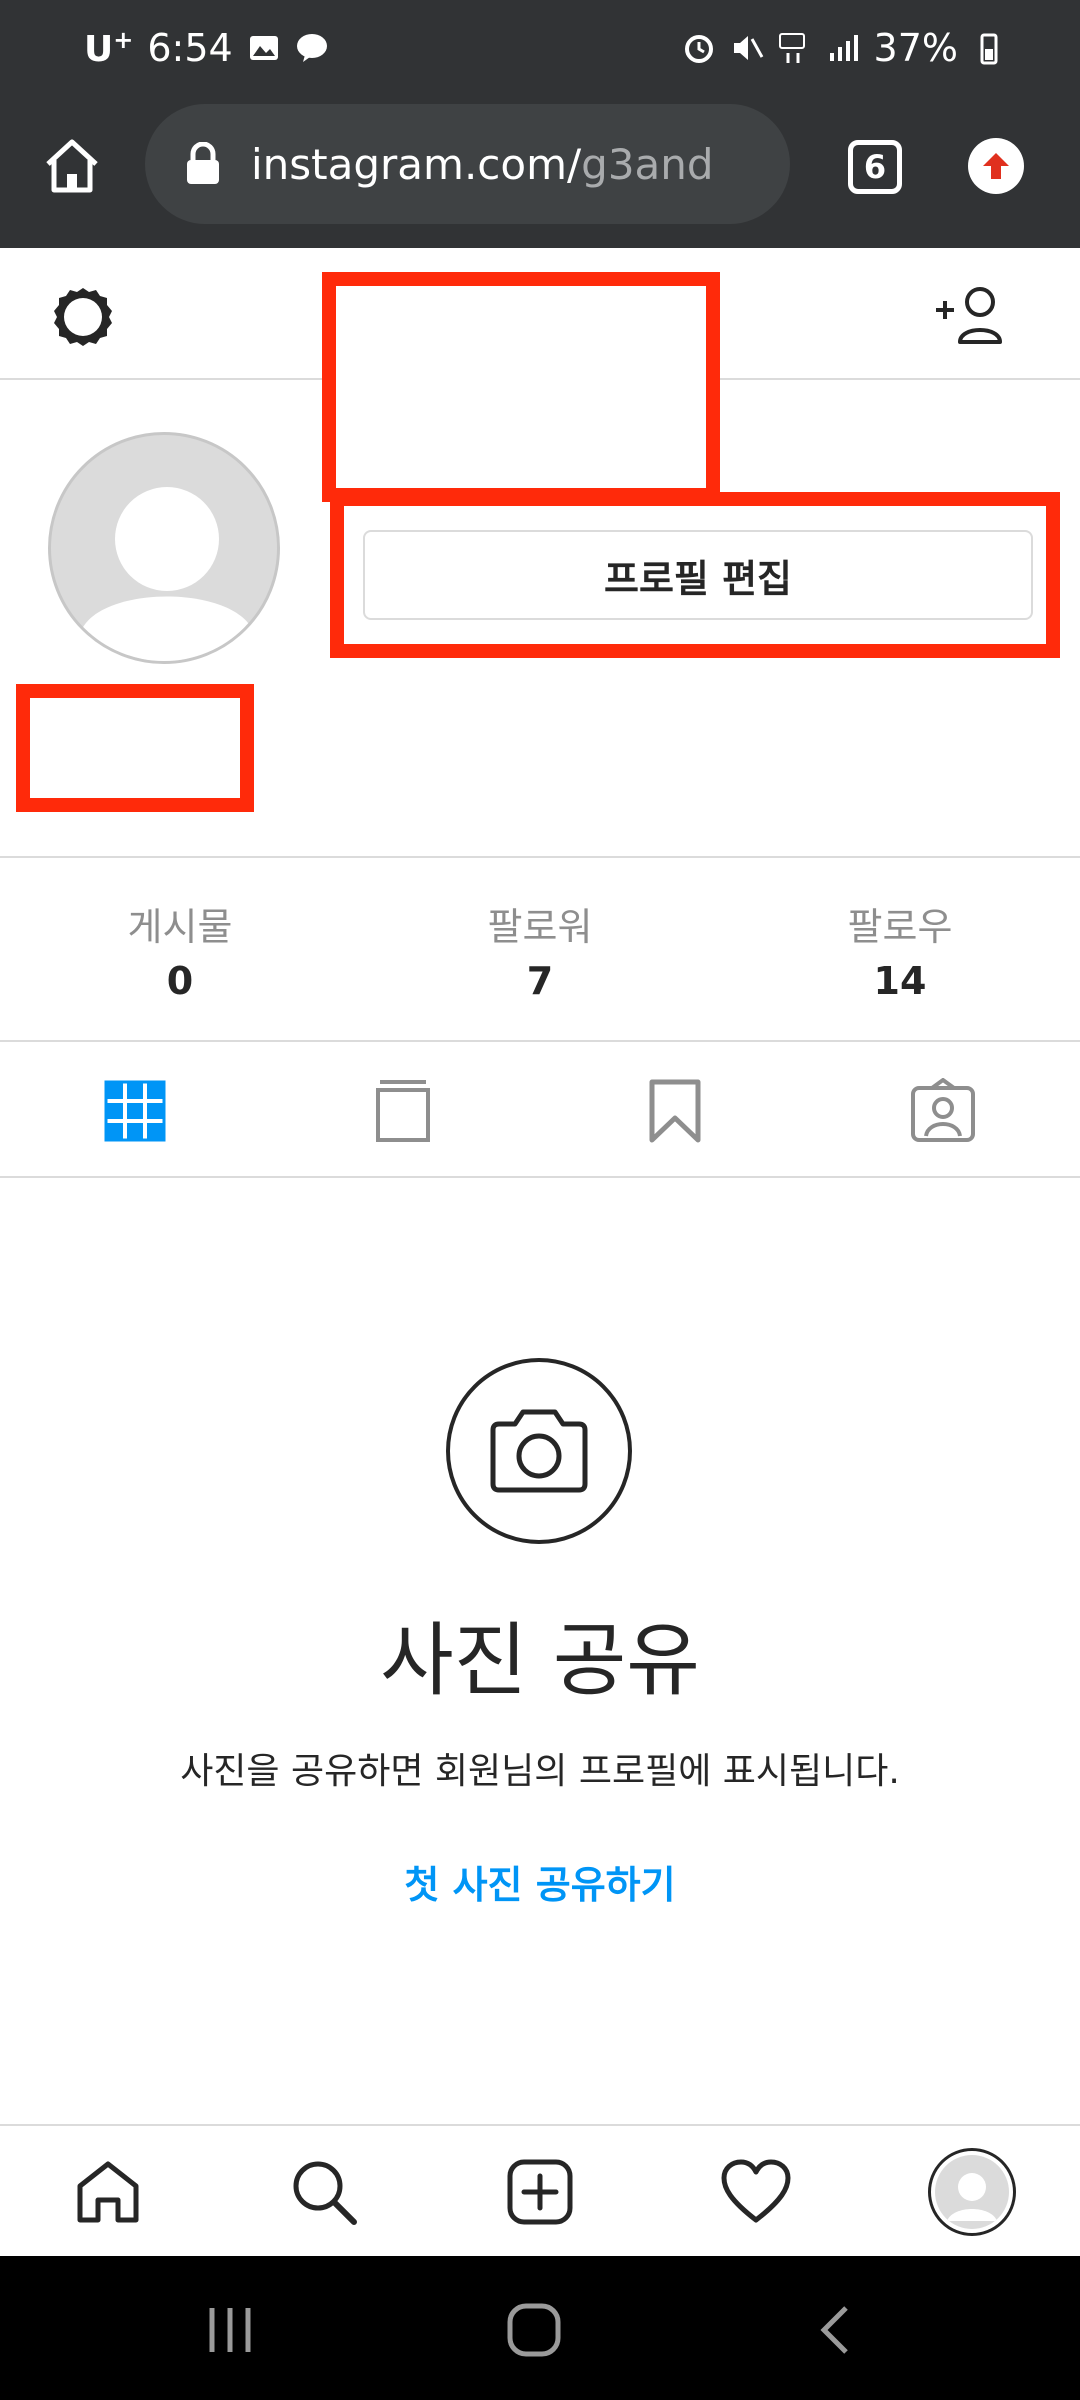 This screenshot has width=1080, height=2400. I want to click on carrier-label: U+, so click(109, 48).